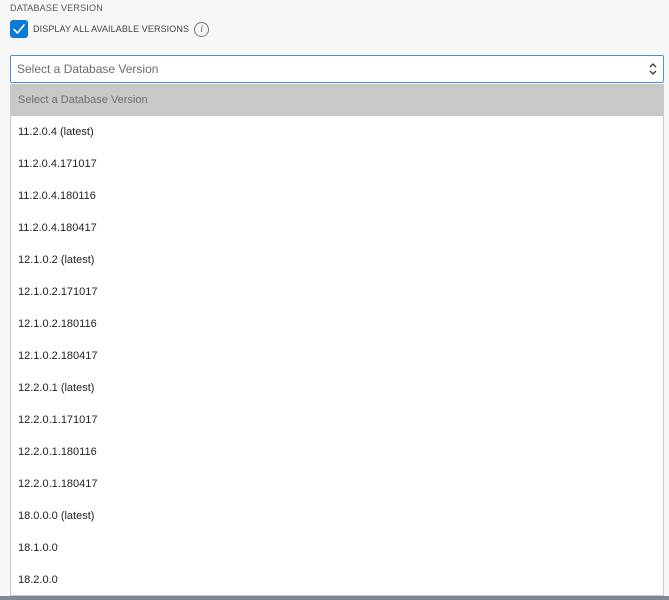 This screenshot has width=669, height=600. Describe the element at coordinates (337, 420) in the screenshot. I see `dropdown-option: 12.2.0.1.171017` at that location.